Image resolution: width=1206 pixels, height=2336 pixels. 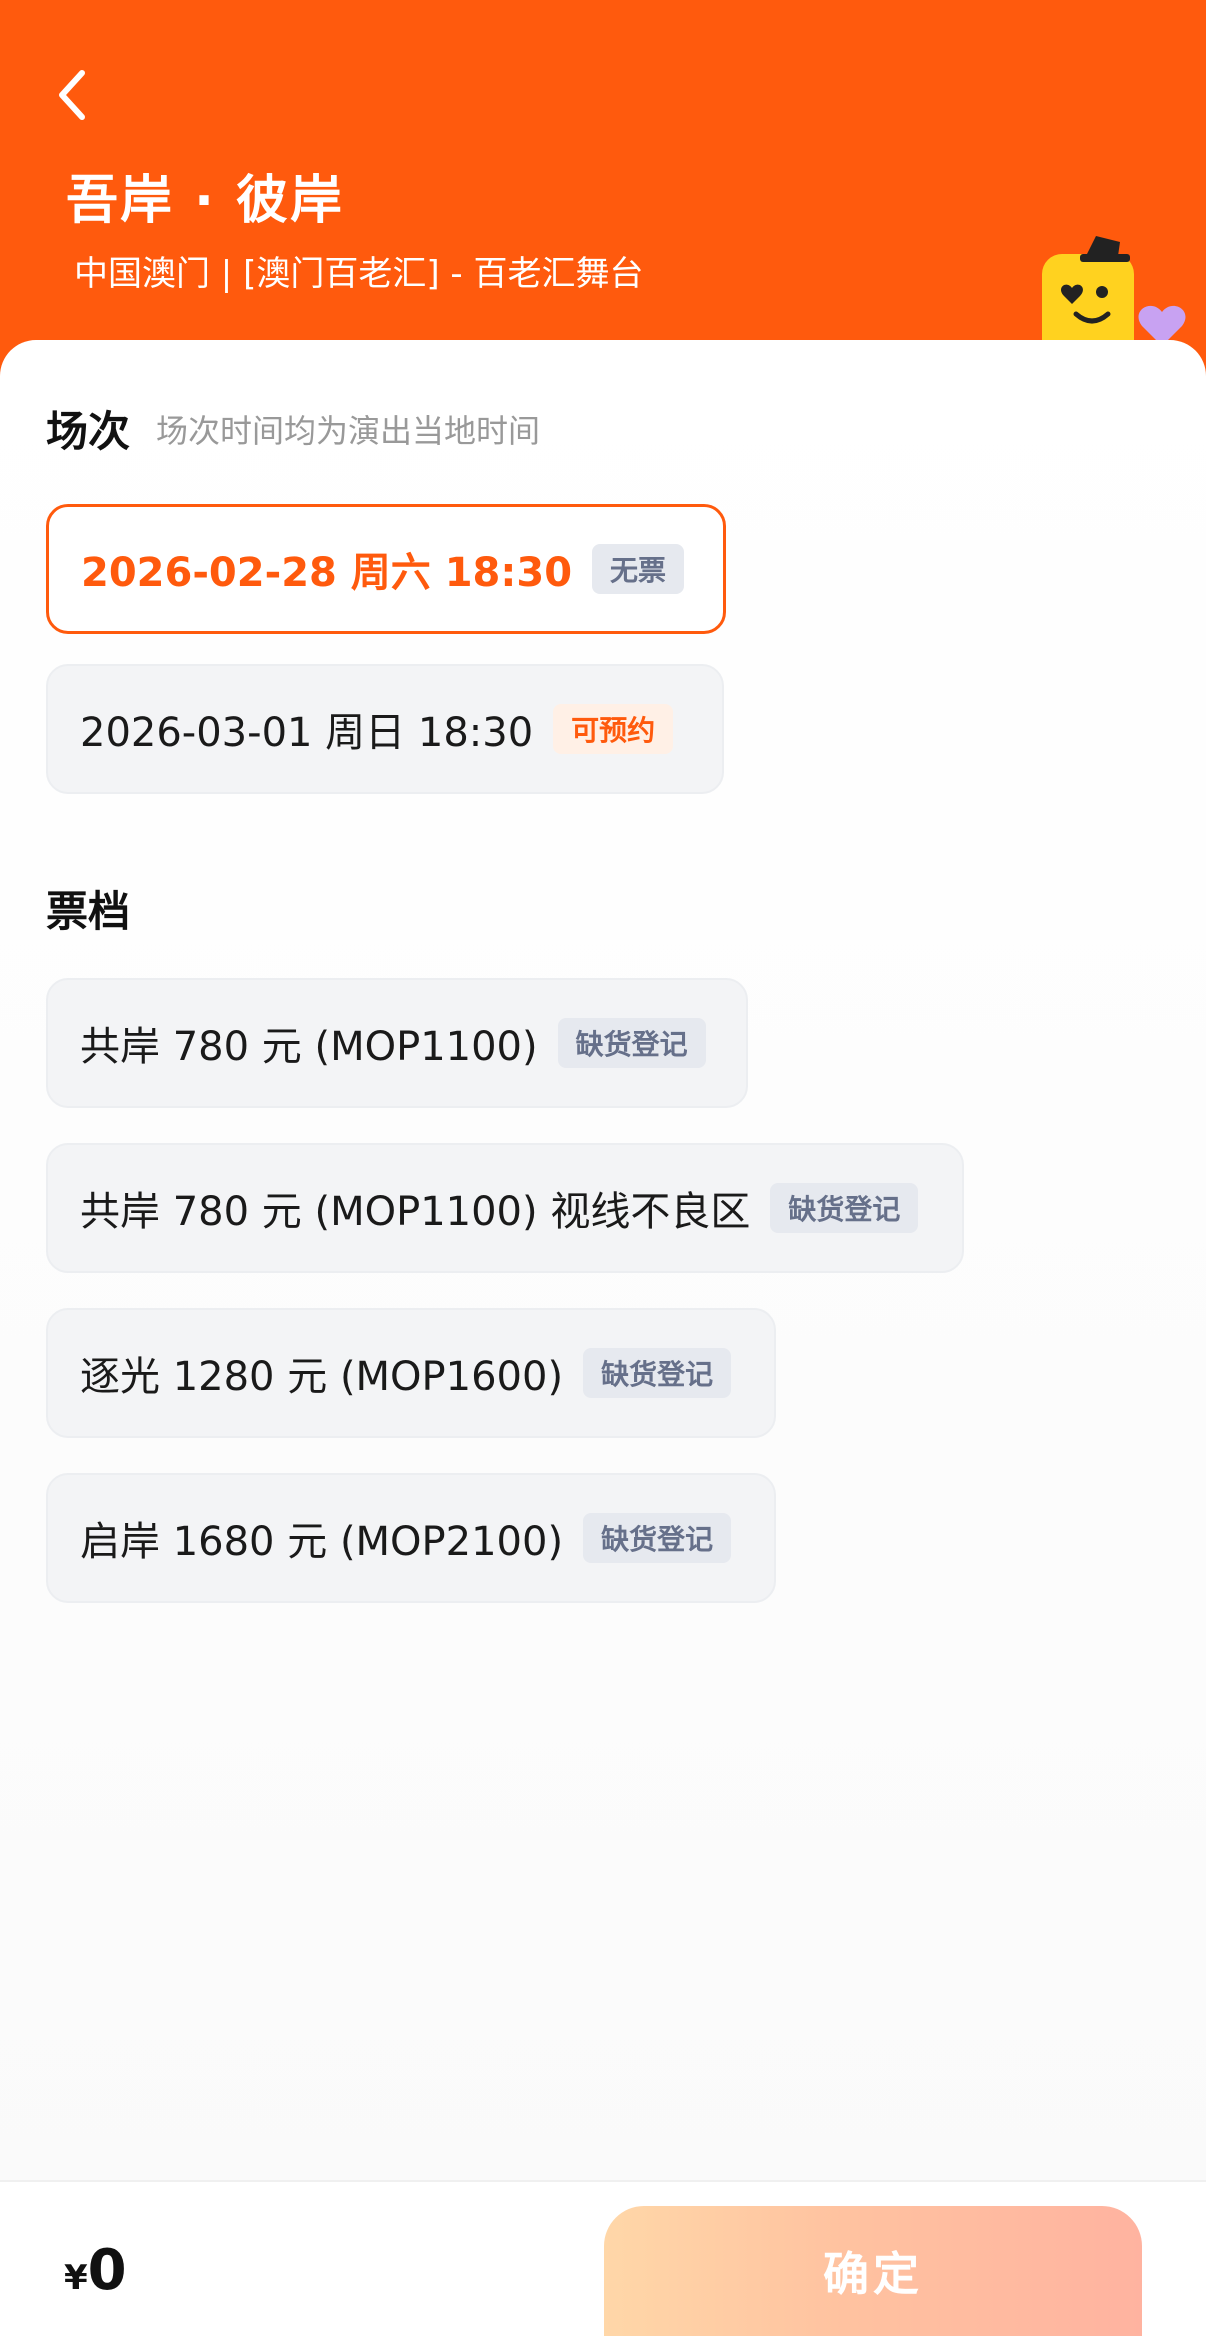 I want to click on price-amount: 0, so click(x=107, y=2270).